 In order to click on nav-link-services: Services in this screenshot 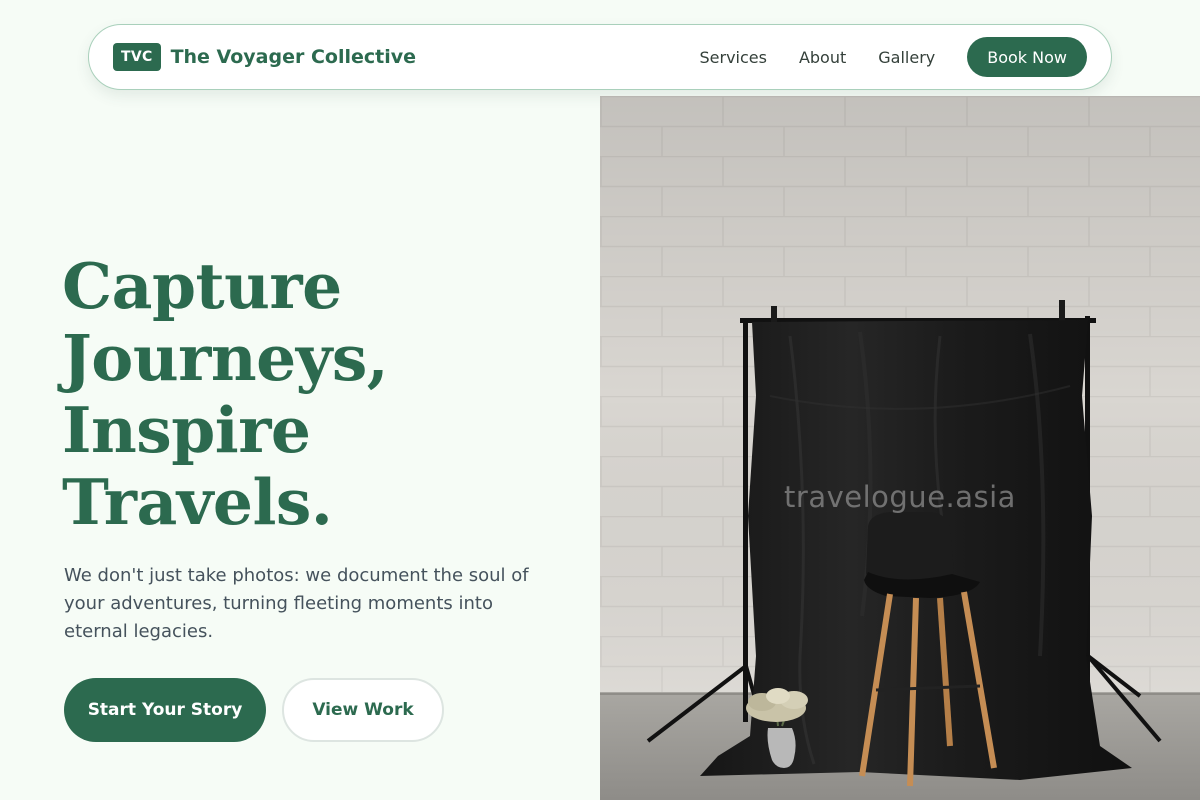, I will do `click(732, 57)`.